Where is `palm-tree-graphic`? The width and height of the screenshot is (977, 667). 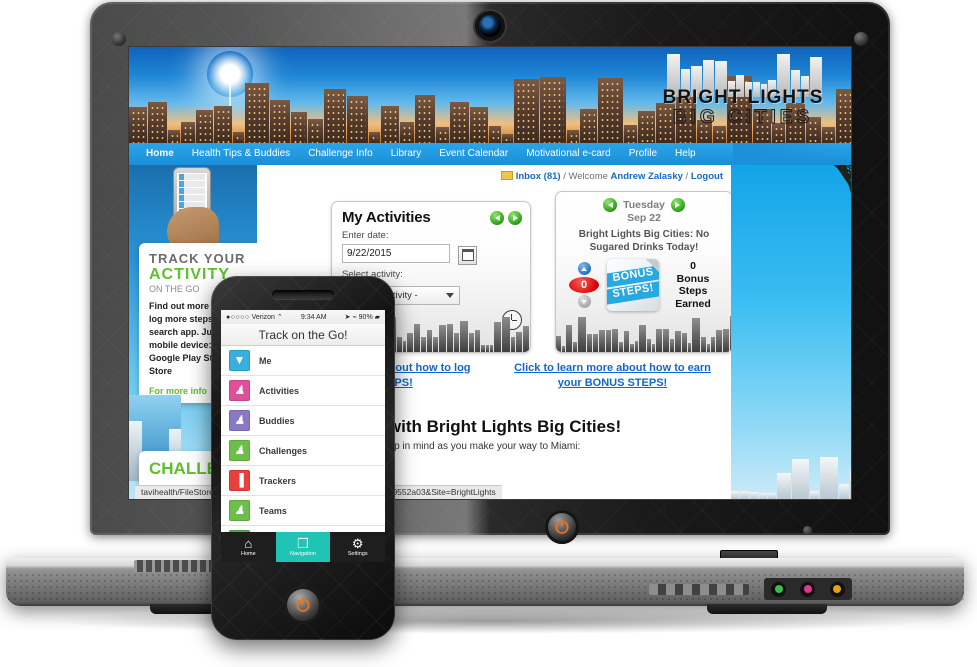 palm-tree-graphic is located at coordinates (791, 233).